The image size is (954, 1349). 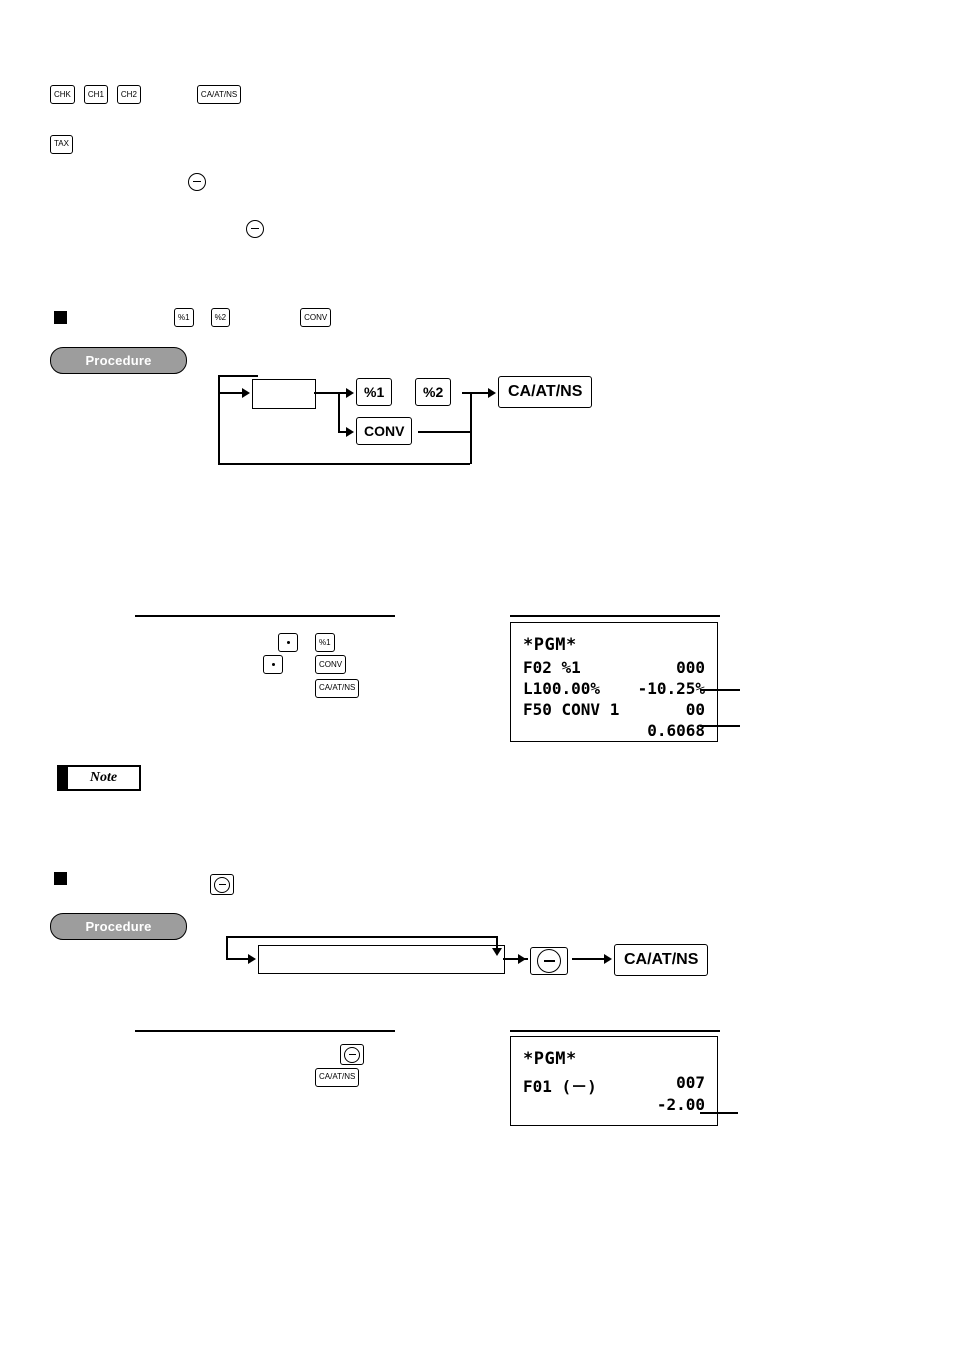 What do you see at coordinates (545, 392) in the screenshot?
I see `flow-key-ca-at-ns: CA/AT/NS` at bounding box center [545, 392].